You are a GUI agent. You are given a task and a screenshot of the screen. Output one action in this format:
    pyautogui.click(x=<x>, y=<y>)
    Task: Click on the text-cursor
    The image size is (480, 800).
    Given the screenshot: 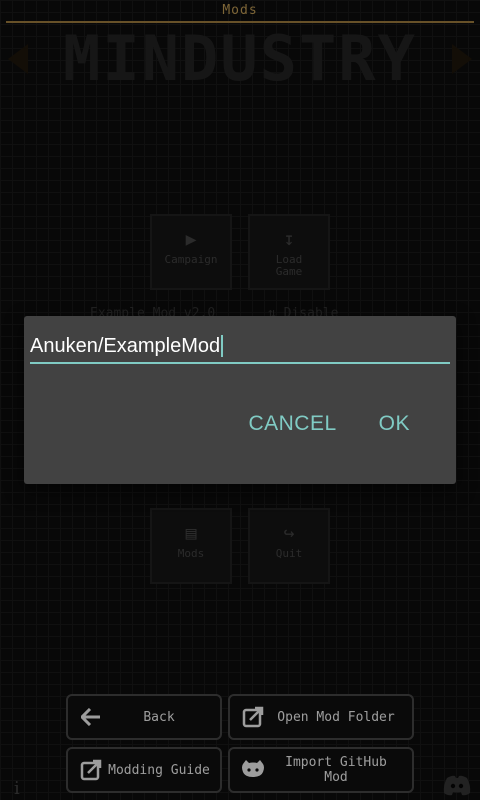 What is the action you would take?
    pyautogui.click(x=222, y=346)
    